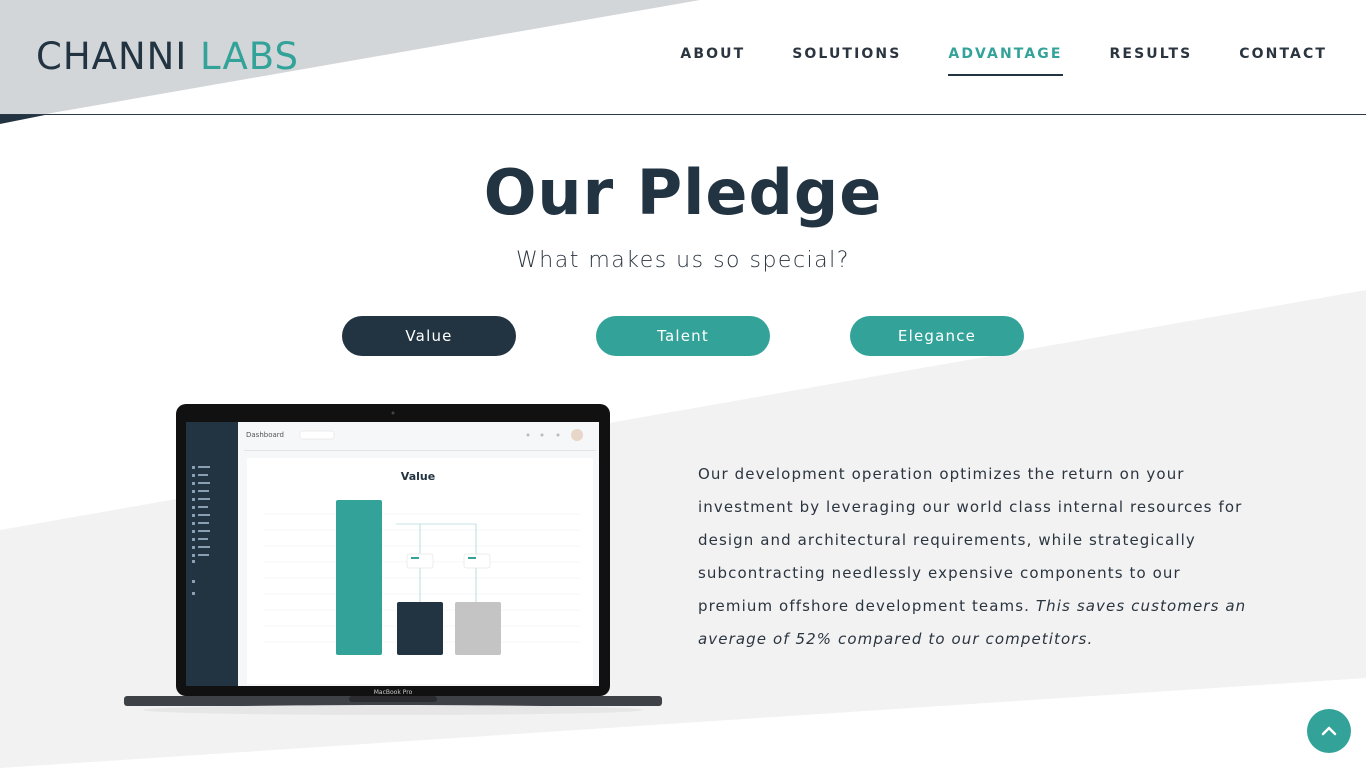 This screenshot has width=1366, height=768. I want to click on pledge-tabs: Value Talent Elegance, so click(683, 336).